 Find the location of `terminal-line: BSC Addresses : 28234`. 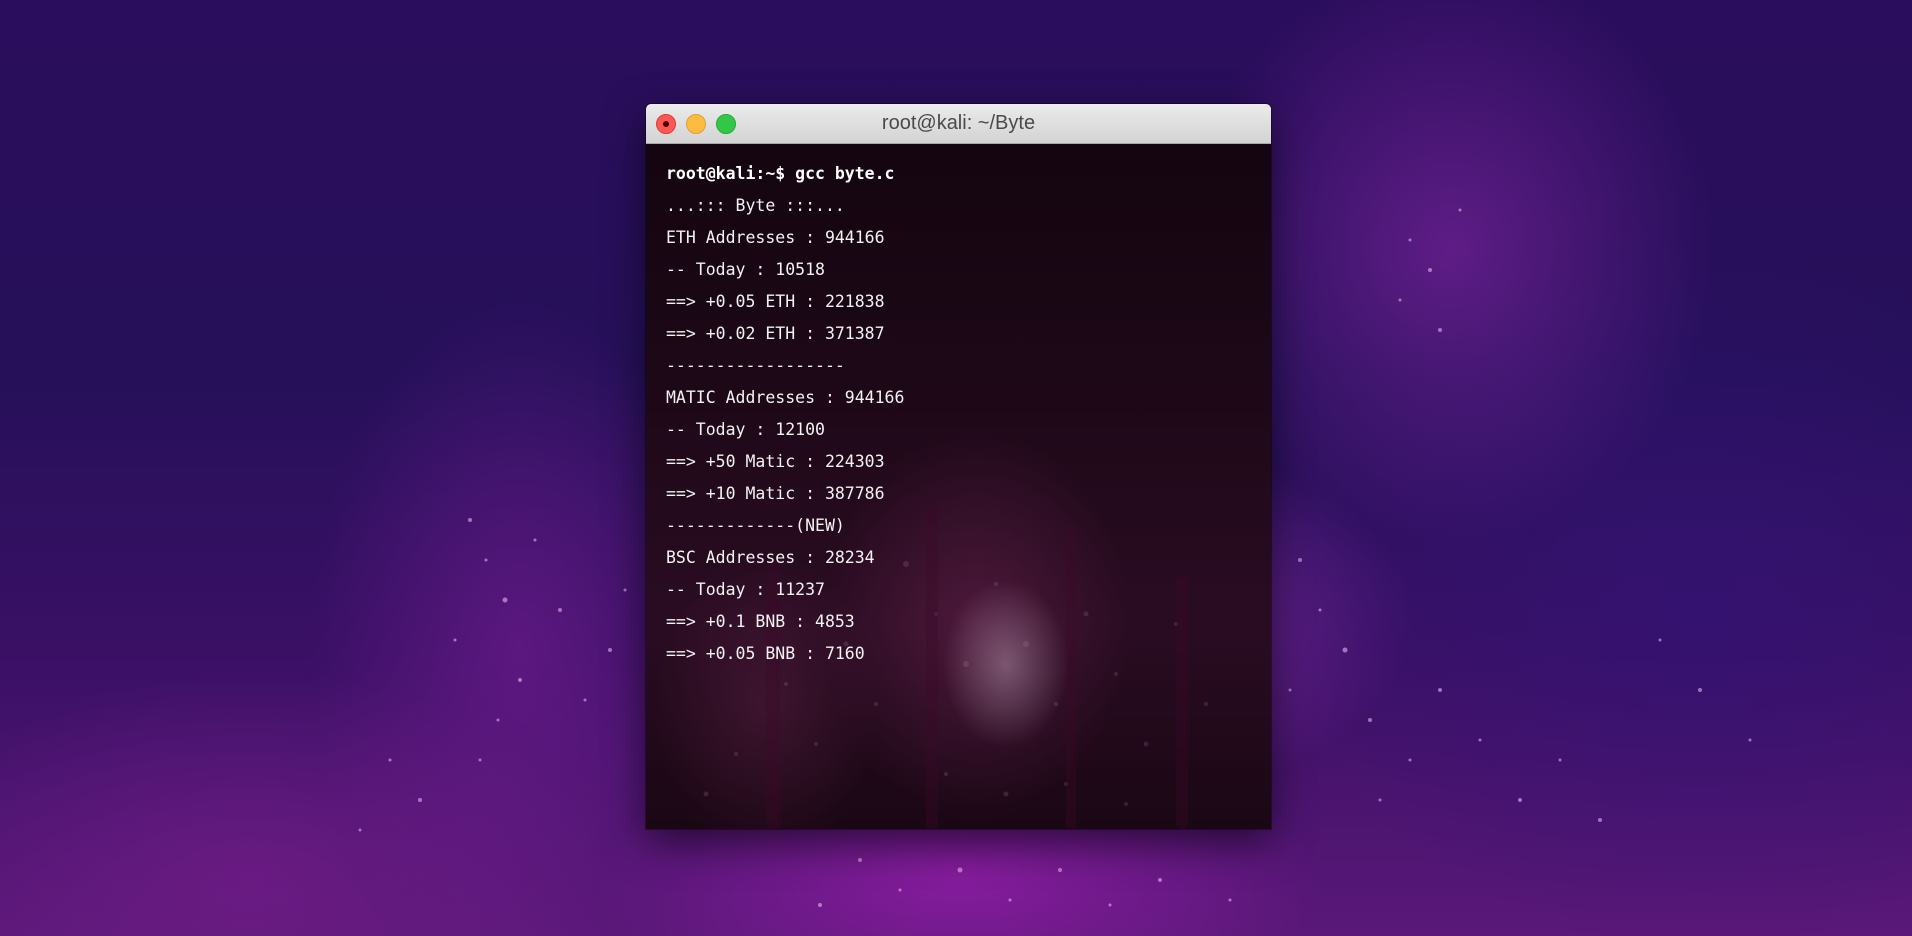

terminal-line: BSC Addresses : 28234 is located at coordinates (770, 557).